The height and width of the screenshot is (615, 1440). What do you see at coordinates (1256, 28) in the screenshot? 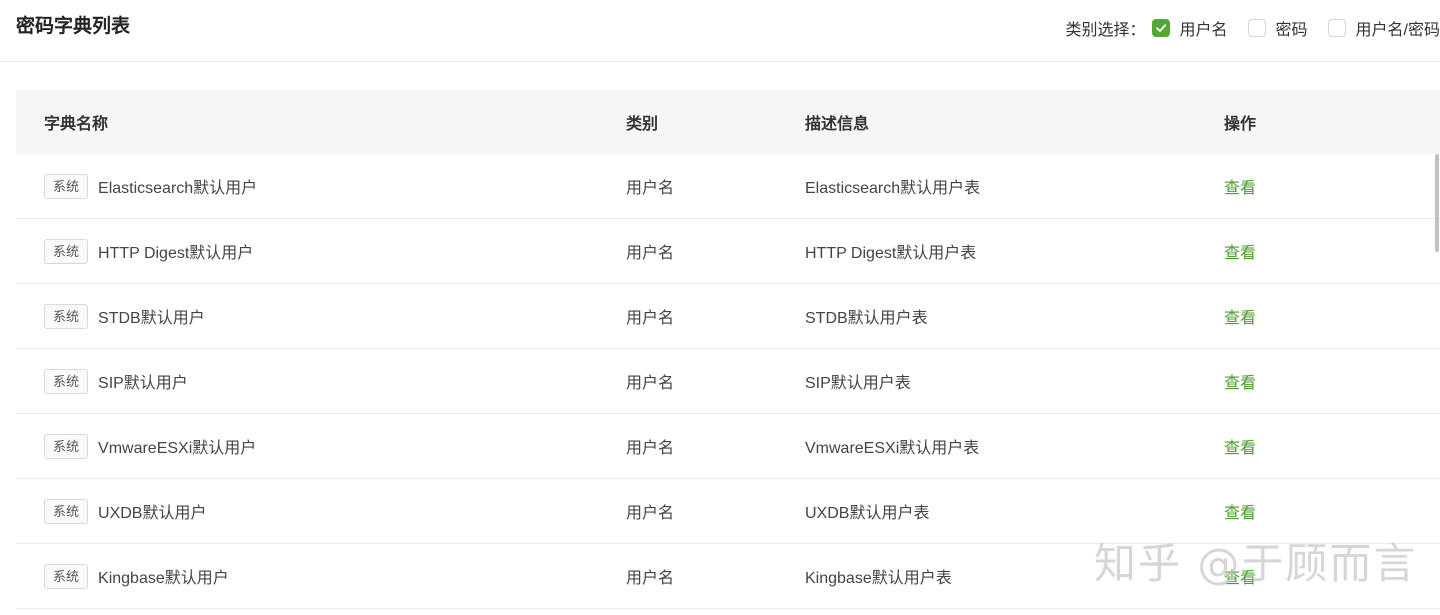
I see `checkbox-password` at bounding box center [1256, 28].